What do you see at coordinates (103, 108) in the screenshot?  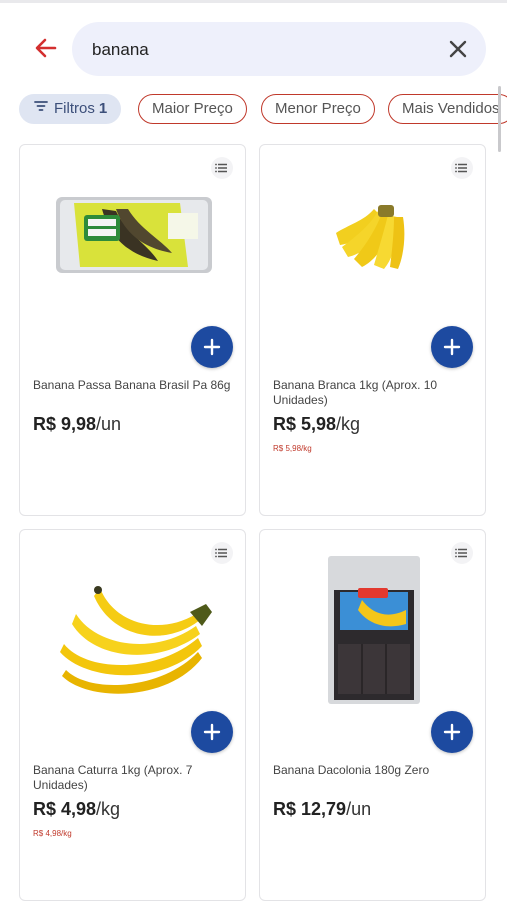 I see `filters-count: 1` at bounding box center [103, 108].